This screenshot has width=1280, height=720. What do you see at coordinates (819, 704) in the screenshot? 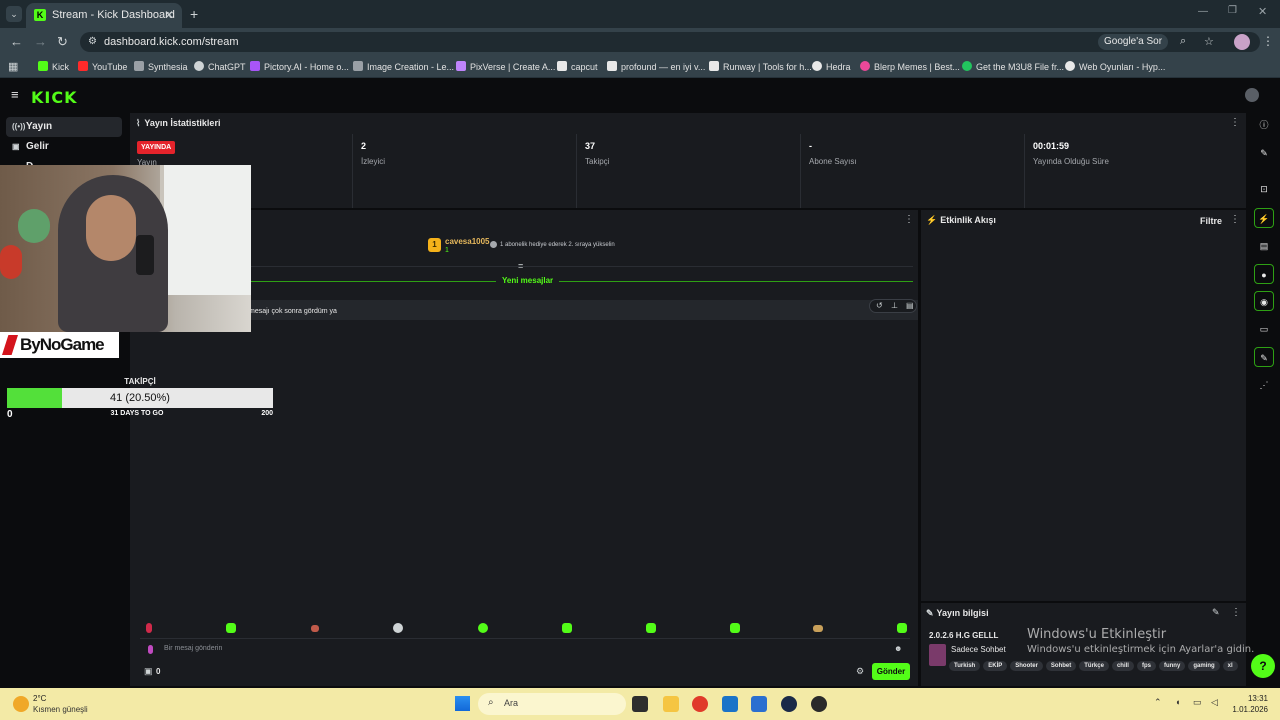
I see `obs-icon` at bounding box center [819, 704].